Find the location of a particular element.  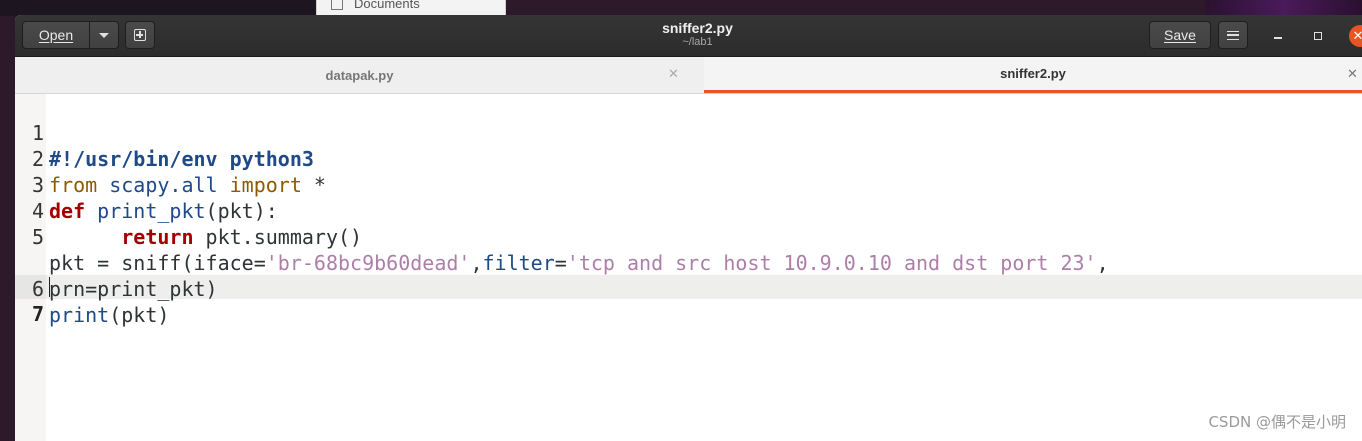

background-window: Documents is located at coordinates (411, 7).